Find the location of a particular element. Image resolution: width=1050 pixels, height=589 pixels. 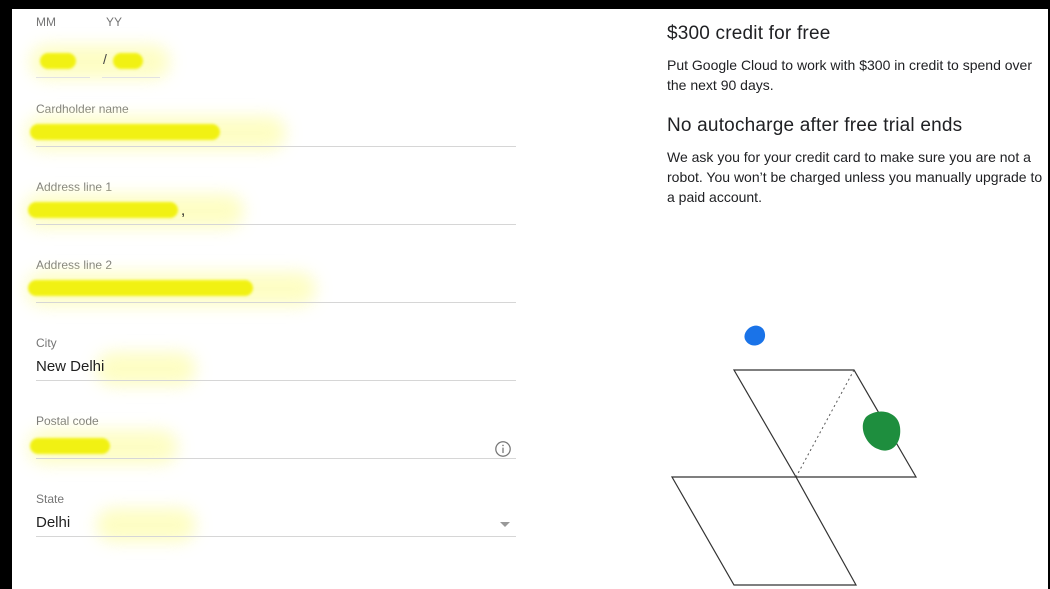

expiry-year-input is located at coordinates (128, 61).